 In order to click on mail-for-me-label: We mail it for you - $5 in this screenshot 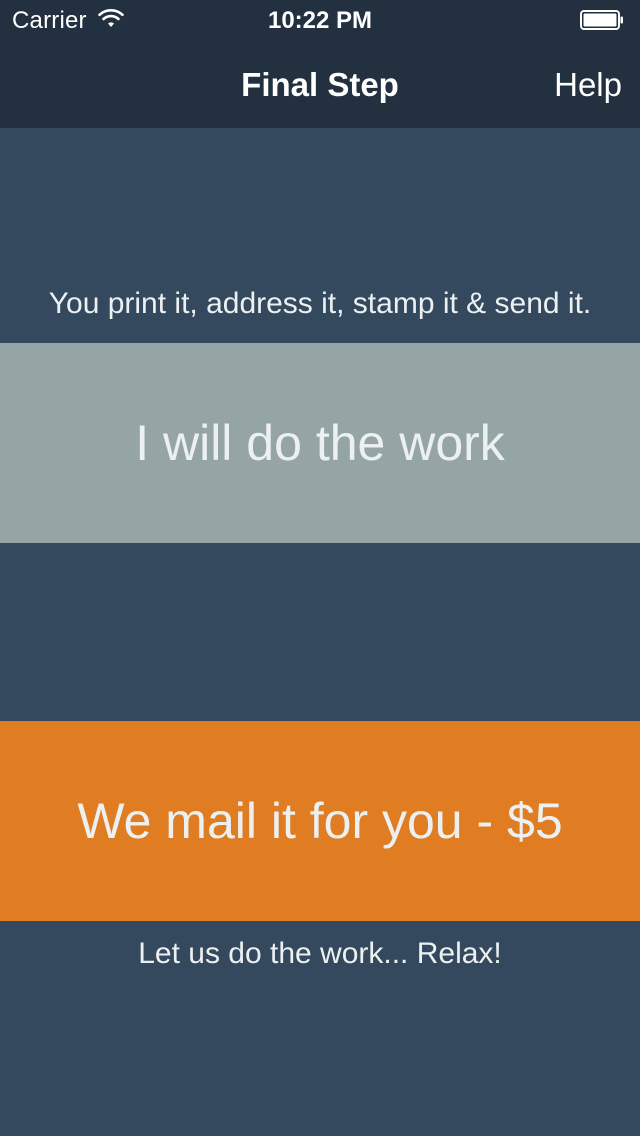, I will do `click(320, 821)`.